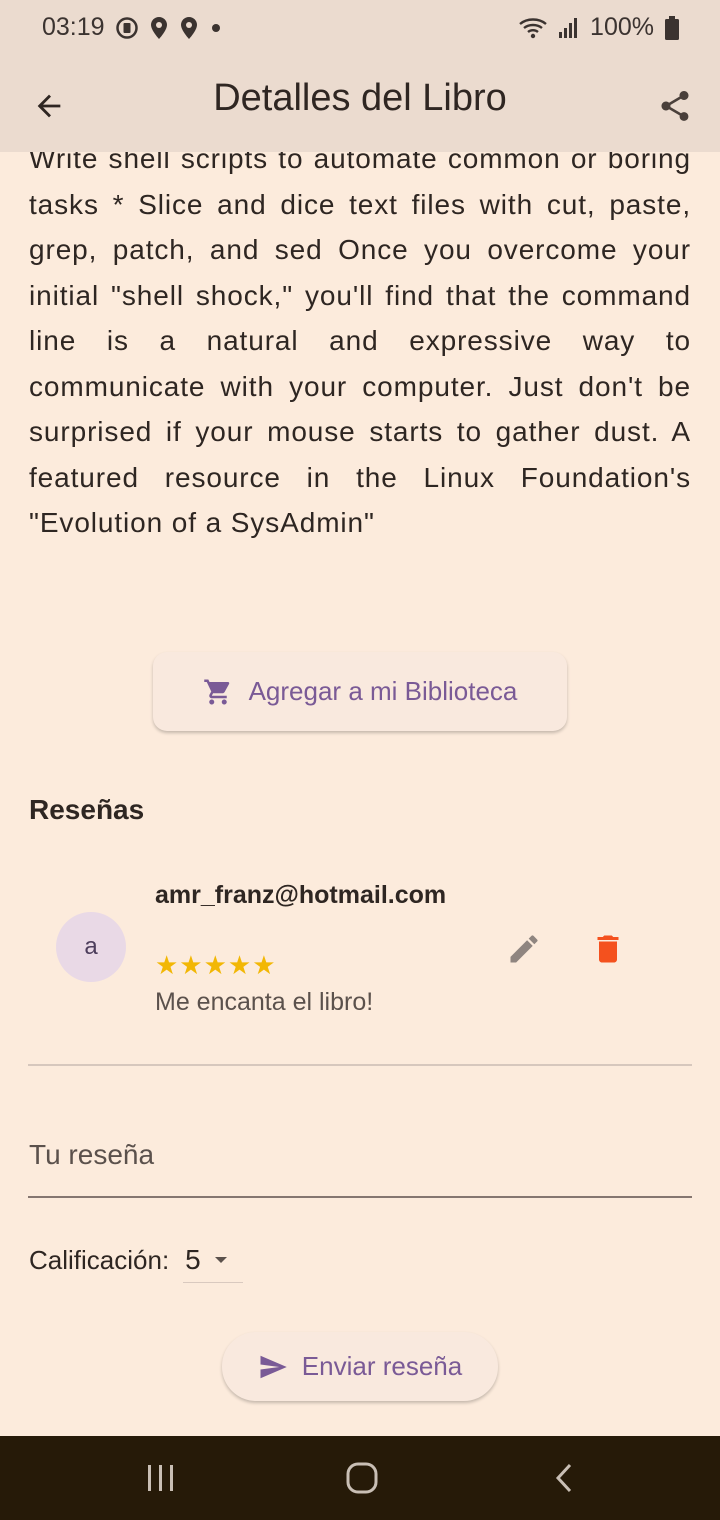 This screenshot has width=720, height=1520. What do you see at coordinates (360, 98) in the screenshot?
I see `page-title: Detalles del Libro` at bounding box center [360, 98].